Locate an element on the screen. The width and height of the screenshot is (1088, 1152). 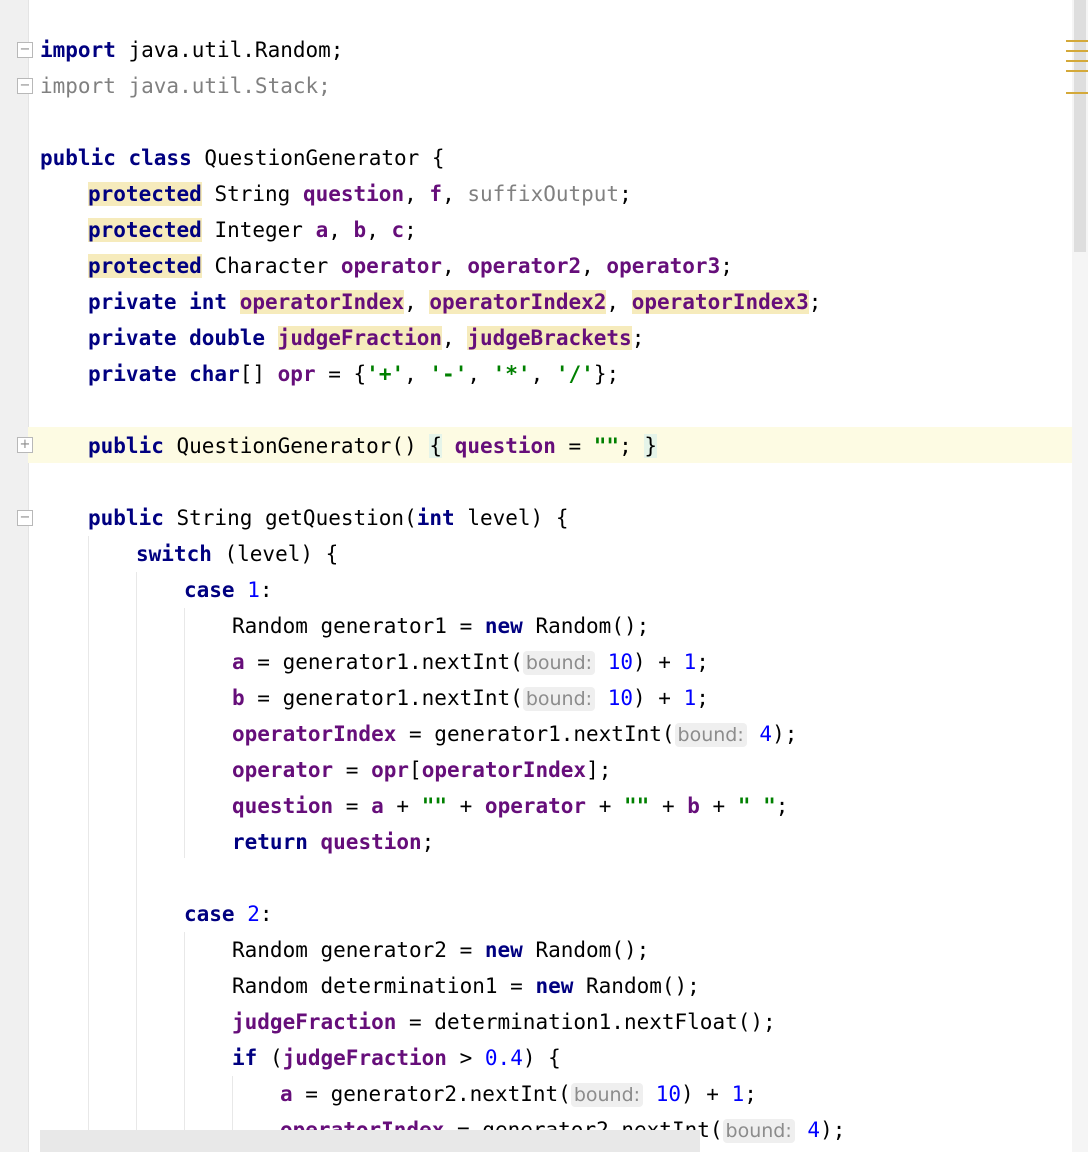
code-token: import java.util.Stack; is located at coordinates (185, 86).